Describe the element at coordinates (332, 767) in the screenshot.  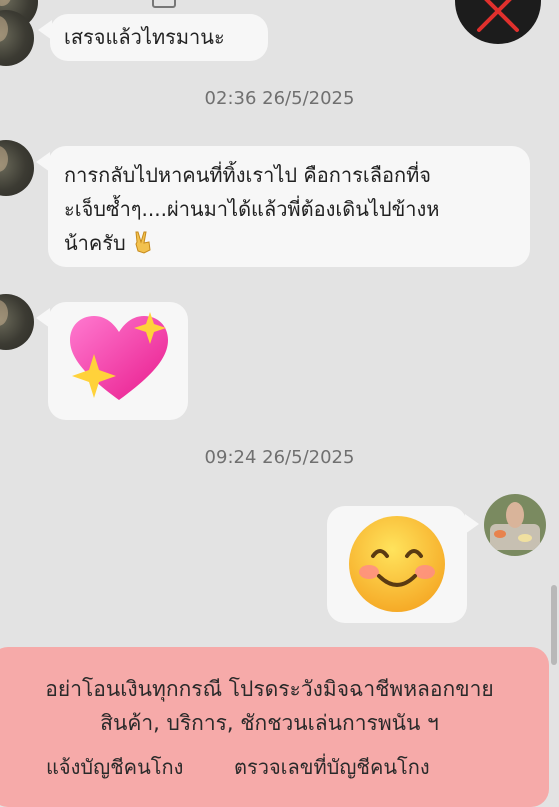
I see `check-scam-account-link: ตรวจเลขที่บัญชีคนโกง` at that location.